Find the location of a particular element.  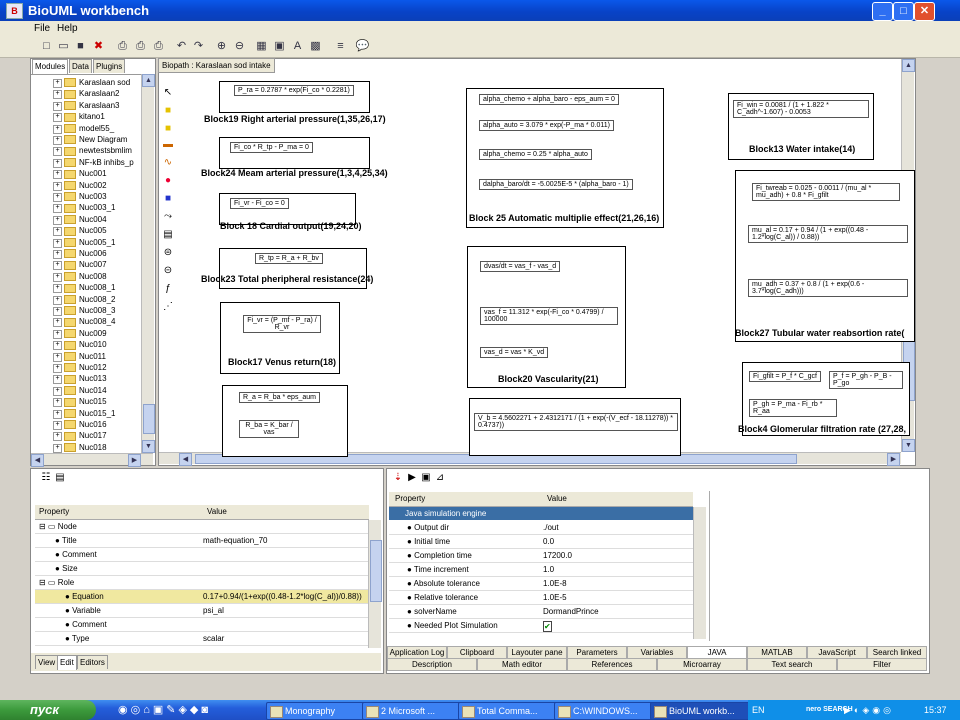

tree-item: + Nuc015 is located at coordinates (80, 402).